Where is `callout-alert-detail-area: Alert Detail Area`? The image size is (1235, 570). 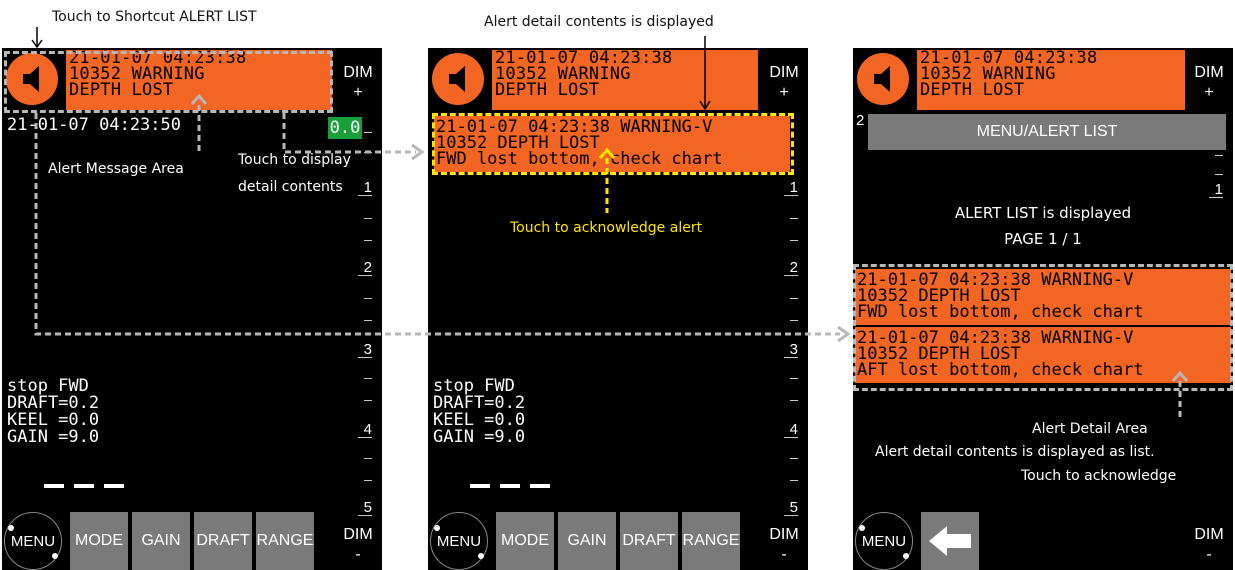
callout-alert-detail-area: Alert Detail Area is located at coordinates (1090, 429).